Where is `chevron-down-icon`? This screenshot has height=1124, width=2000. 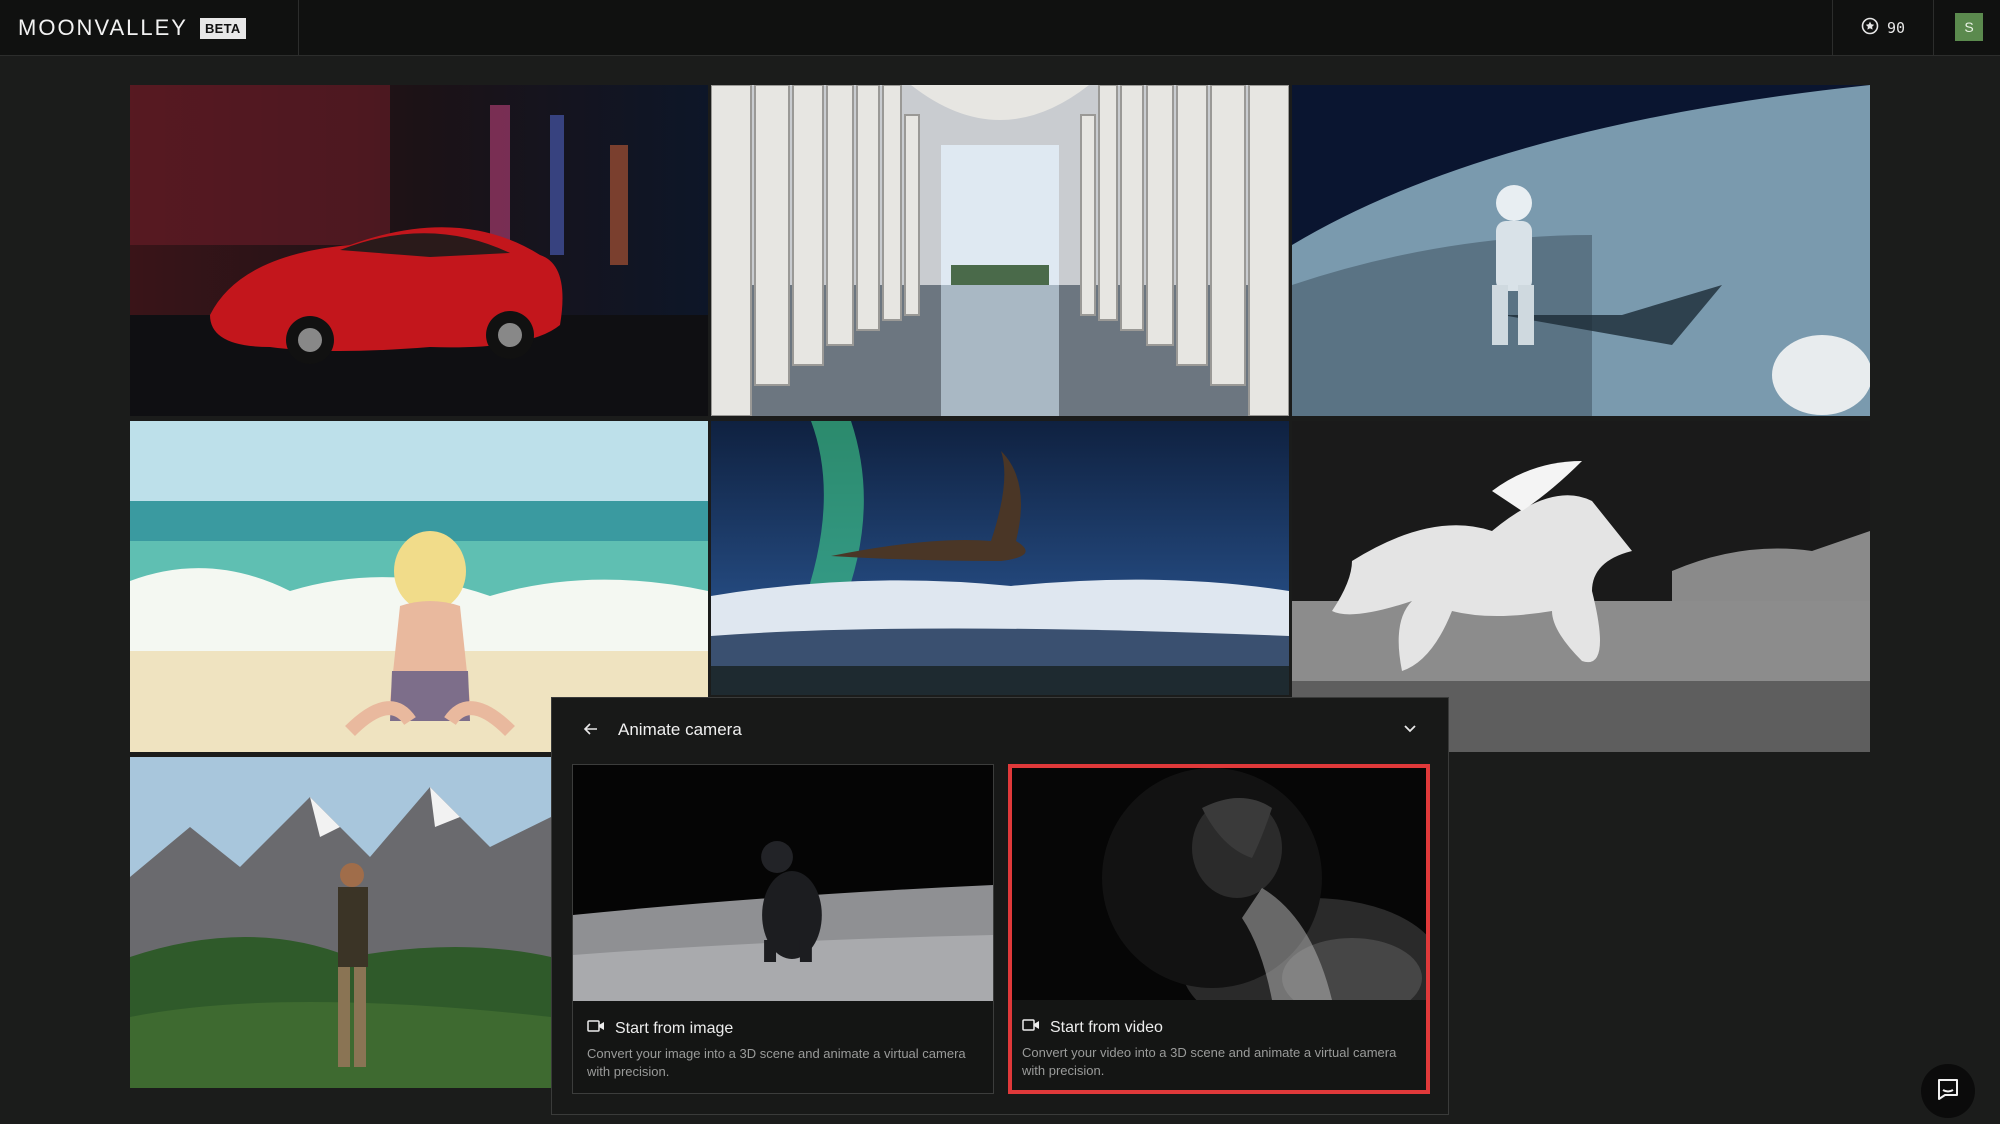 chevron-down-icon is located at coordinates (1410, 730).